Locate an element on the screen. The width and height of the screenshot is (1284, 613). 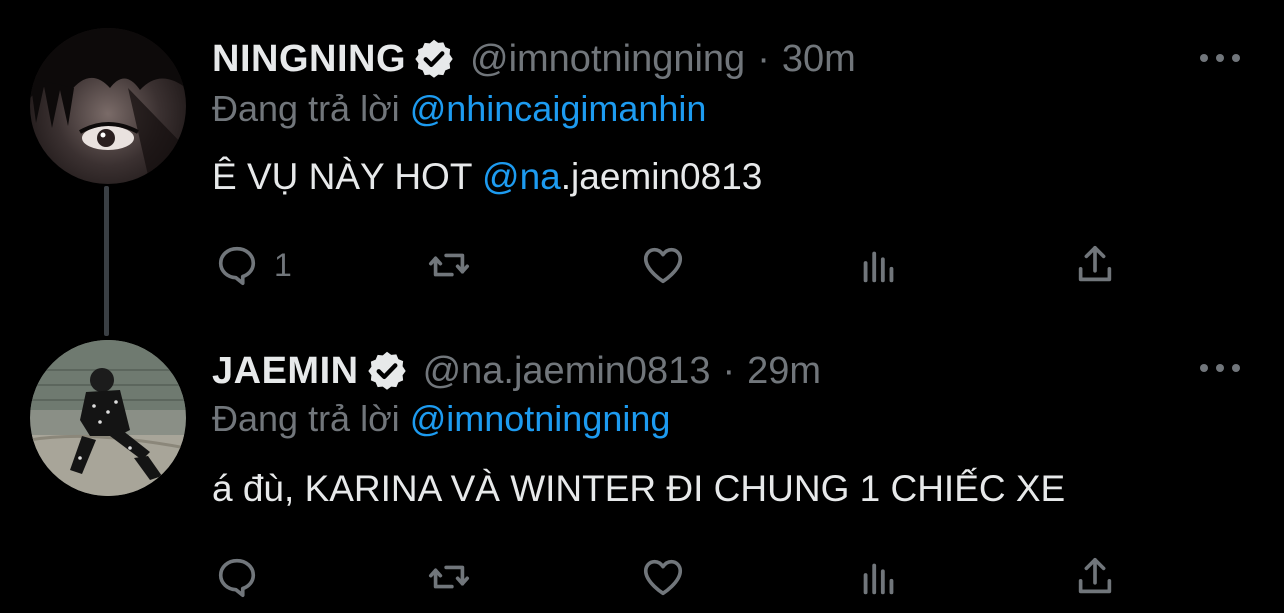
mention-rest: .jaemin0813 is located at coordinates (661, 176).